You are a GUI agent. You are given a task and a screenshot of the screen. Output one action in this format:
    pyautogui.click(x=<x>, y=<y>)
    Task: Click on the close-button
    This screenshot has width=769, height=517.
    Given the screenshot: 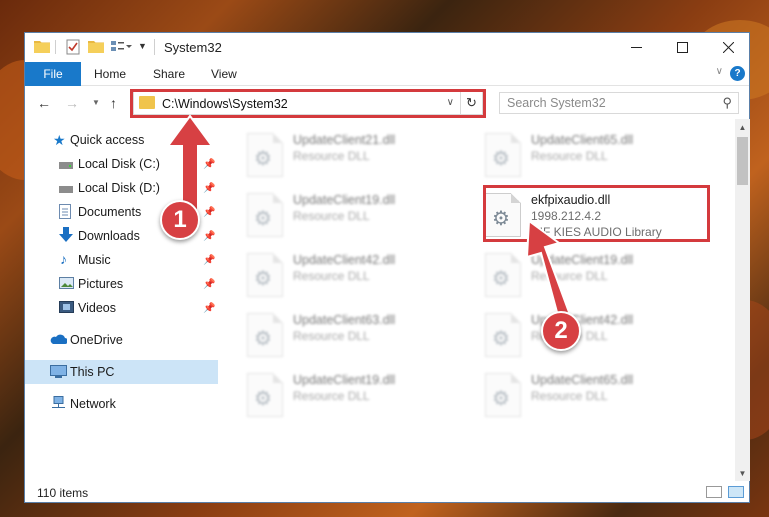 What is the action you would take?
    pyautogui.click(x=728, y=47)
    